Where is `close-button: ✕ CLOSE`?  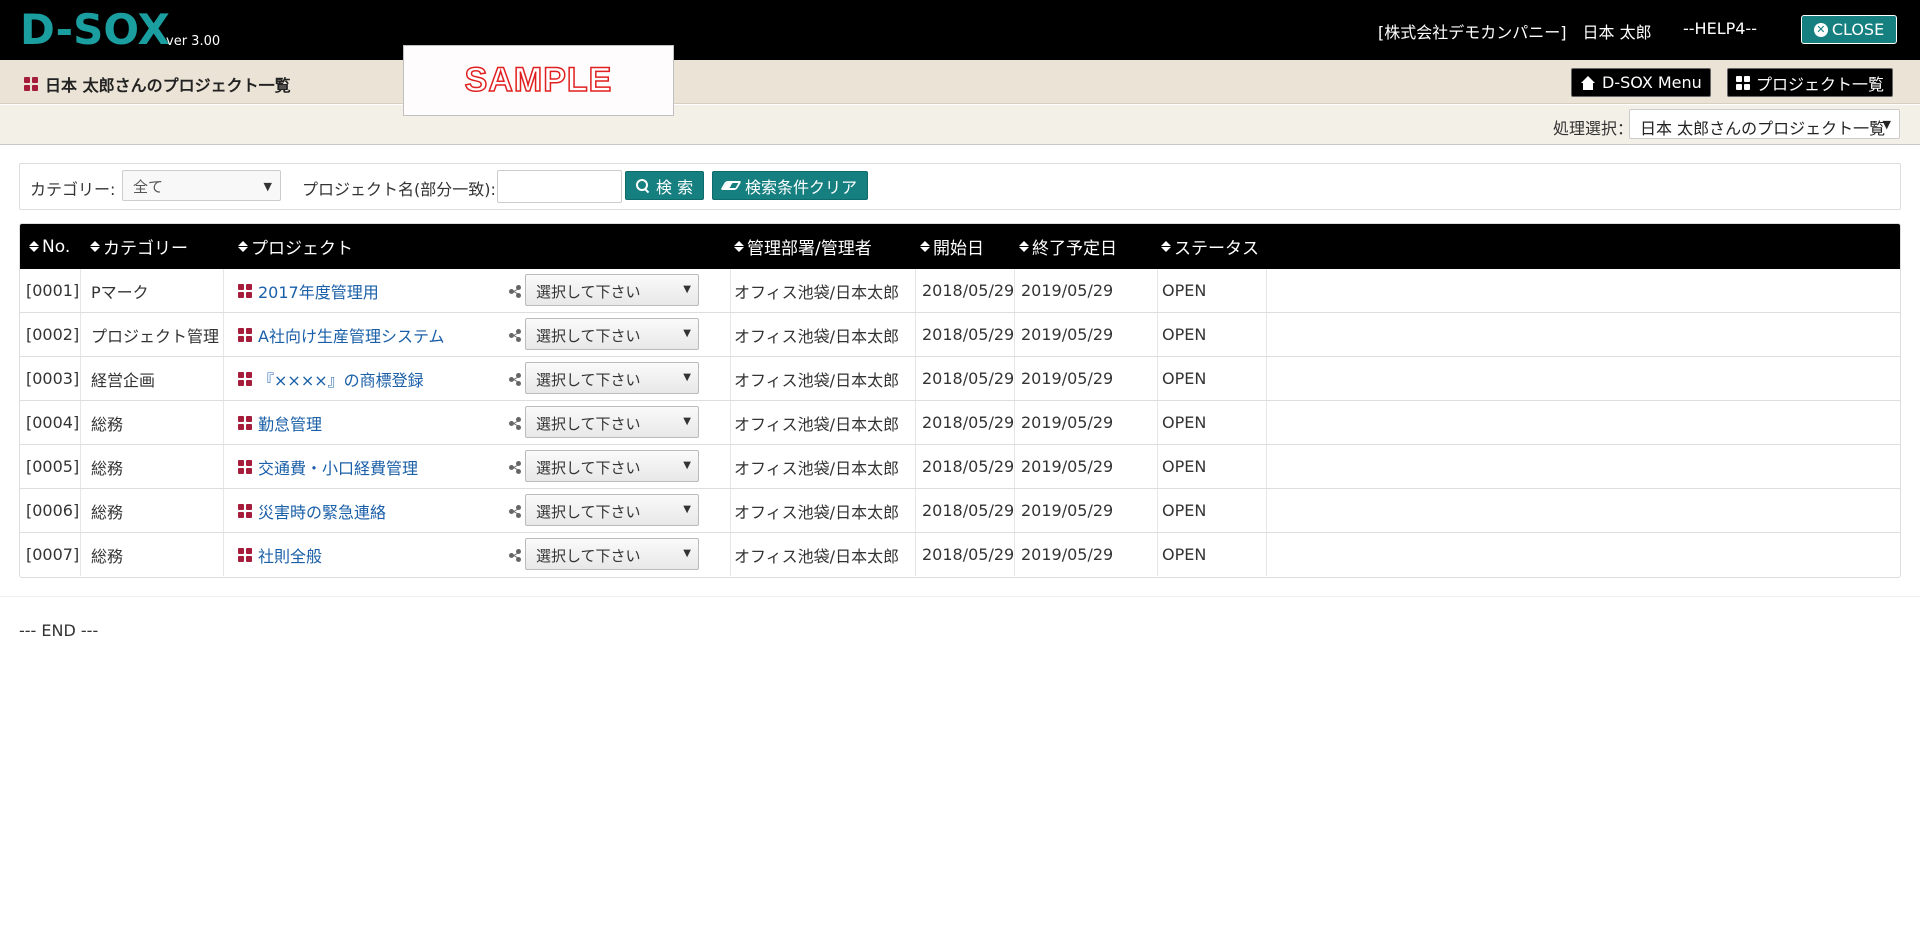
close-button: ✕ CLOSE is located at coordinates (1849, 29).